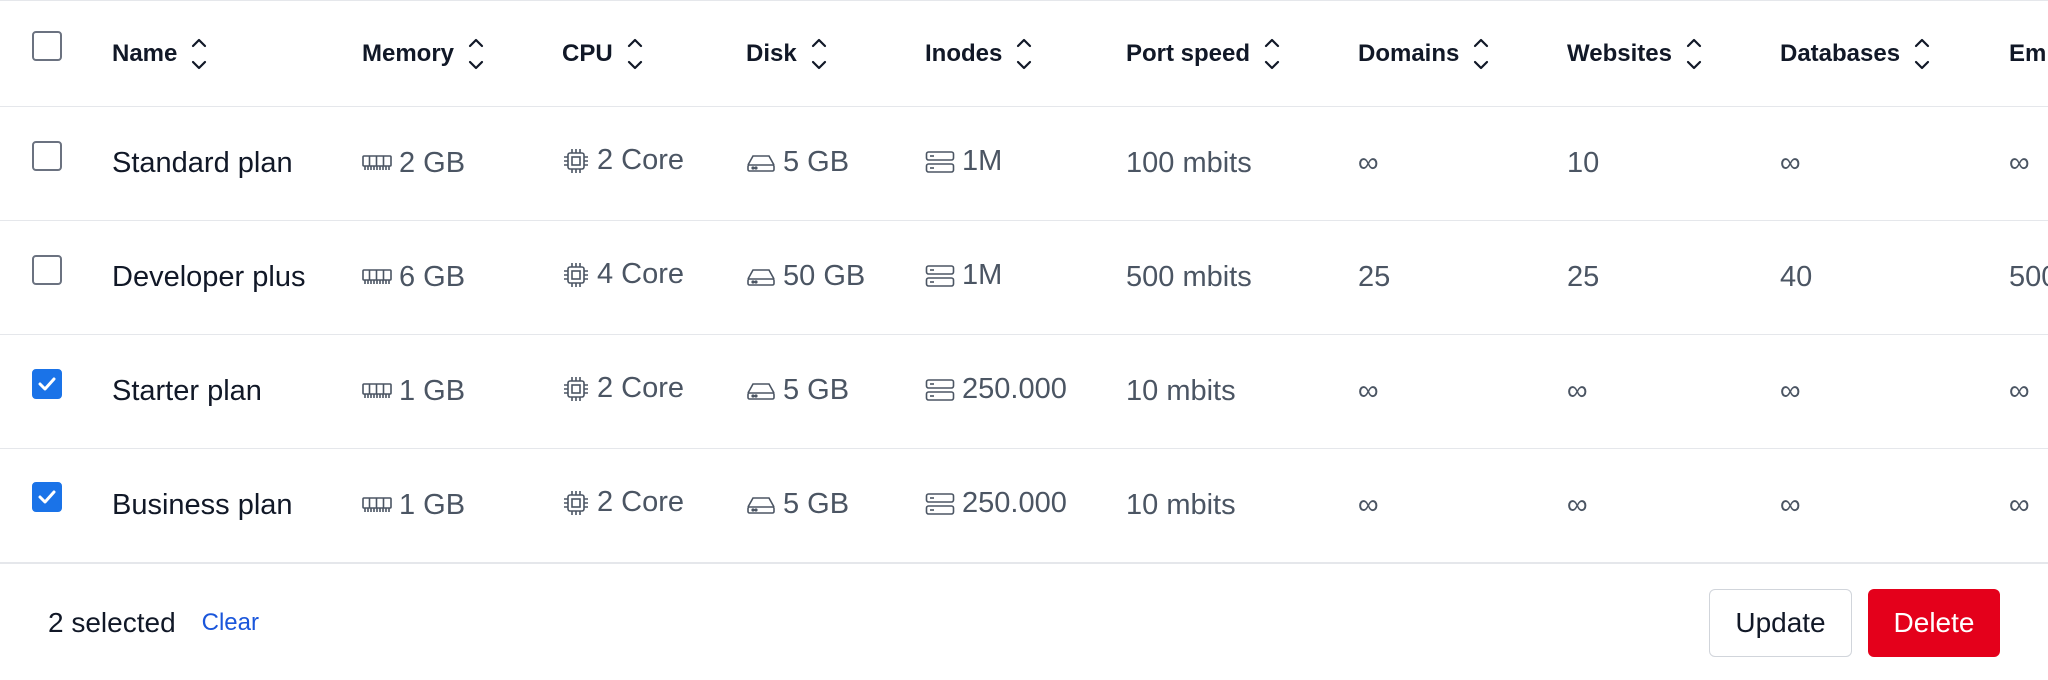 The image size is (2048, 680). I want to click on column-header-inner: CPU, so click(602, 54).